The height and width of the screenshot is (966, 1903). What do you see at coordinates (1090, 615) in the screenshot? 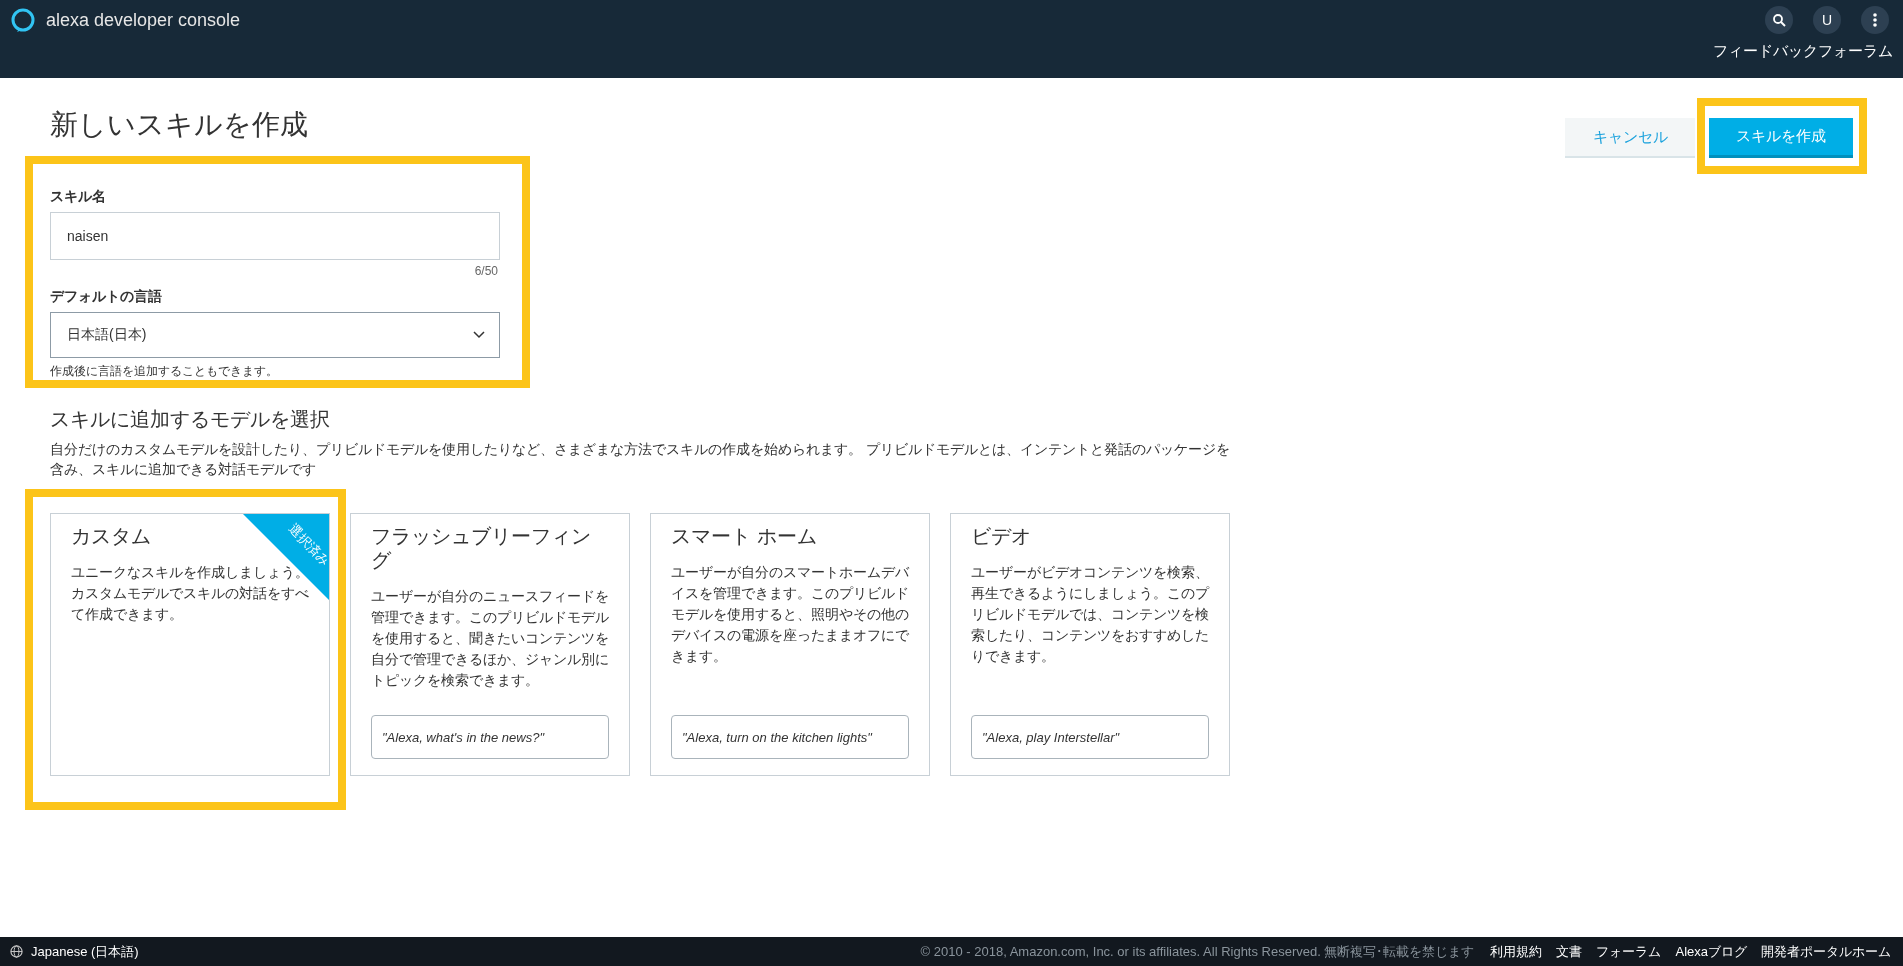
I see `card-description: ユーザーがビデオコンテンツを検索、再生できるようにしましょう。このプリビルドモデルでは、コンテンツを検索したり、コンテンツをおすすめしたりできます。` at bounding box center [1090, 615].